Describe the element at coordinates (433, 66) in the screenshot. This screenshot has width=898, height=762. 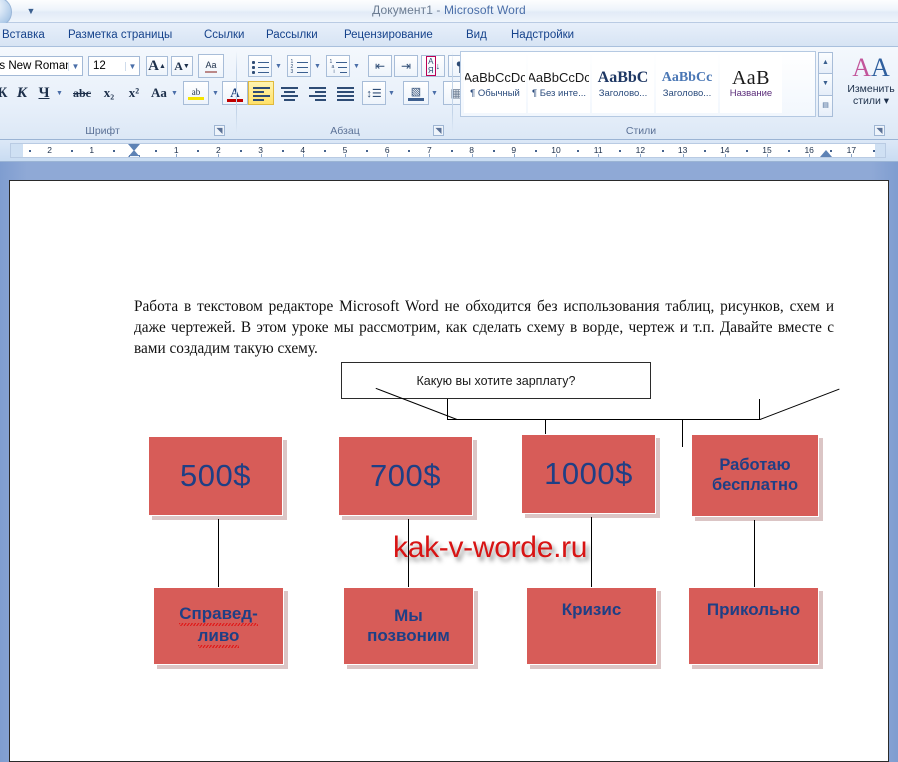
I see `sort-button: А Я ↓` at that location.